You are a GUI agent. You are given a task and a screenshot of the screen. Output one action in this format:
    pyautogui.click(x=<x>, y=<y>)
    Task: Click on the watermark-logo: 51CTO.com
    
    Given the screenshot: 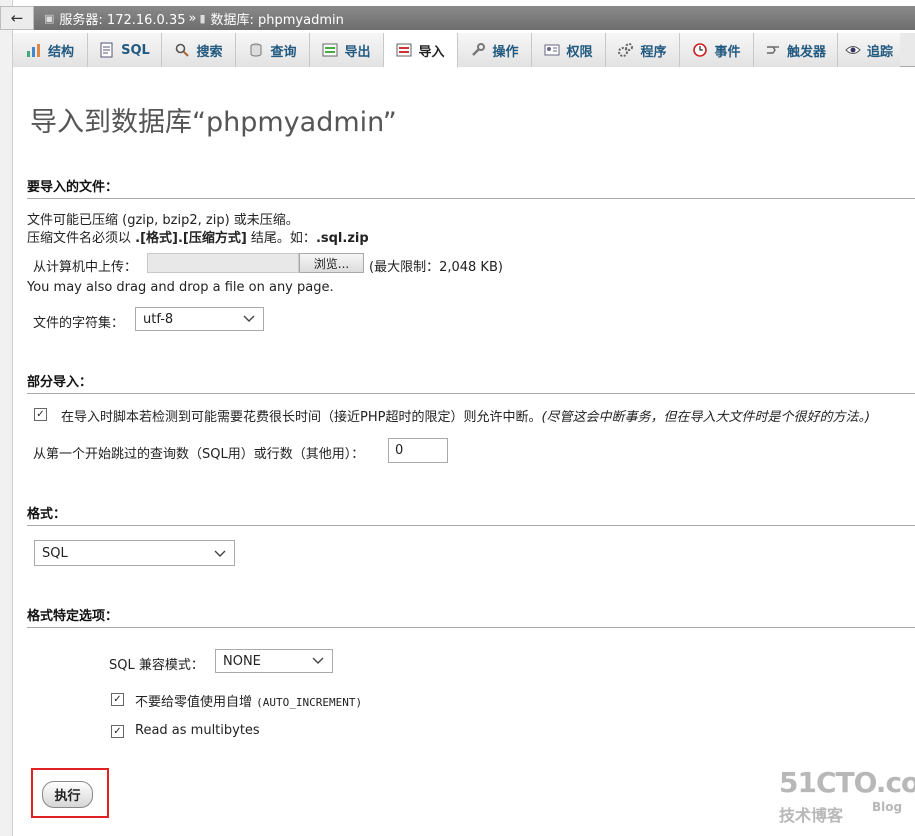 What is the action you would take?
    pyautogui.click(x=847, y=782)
    